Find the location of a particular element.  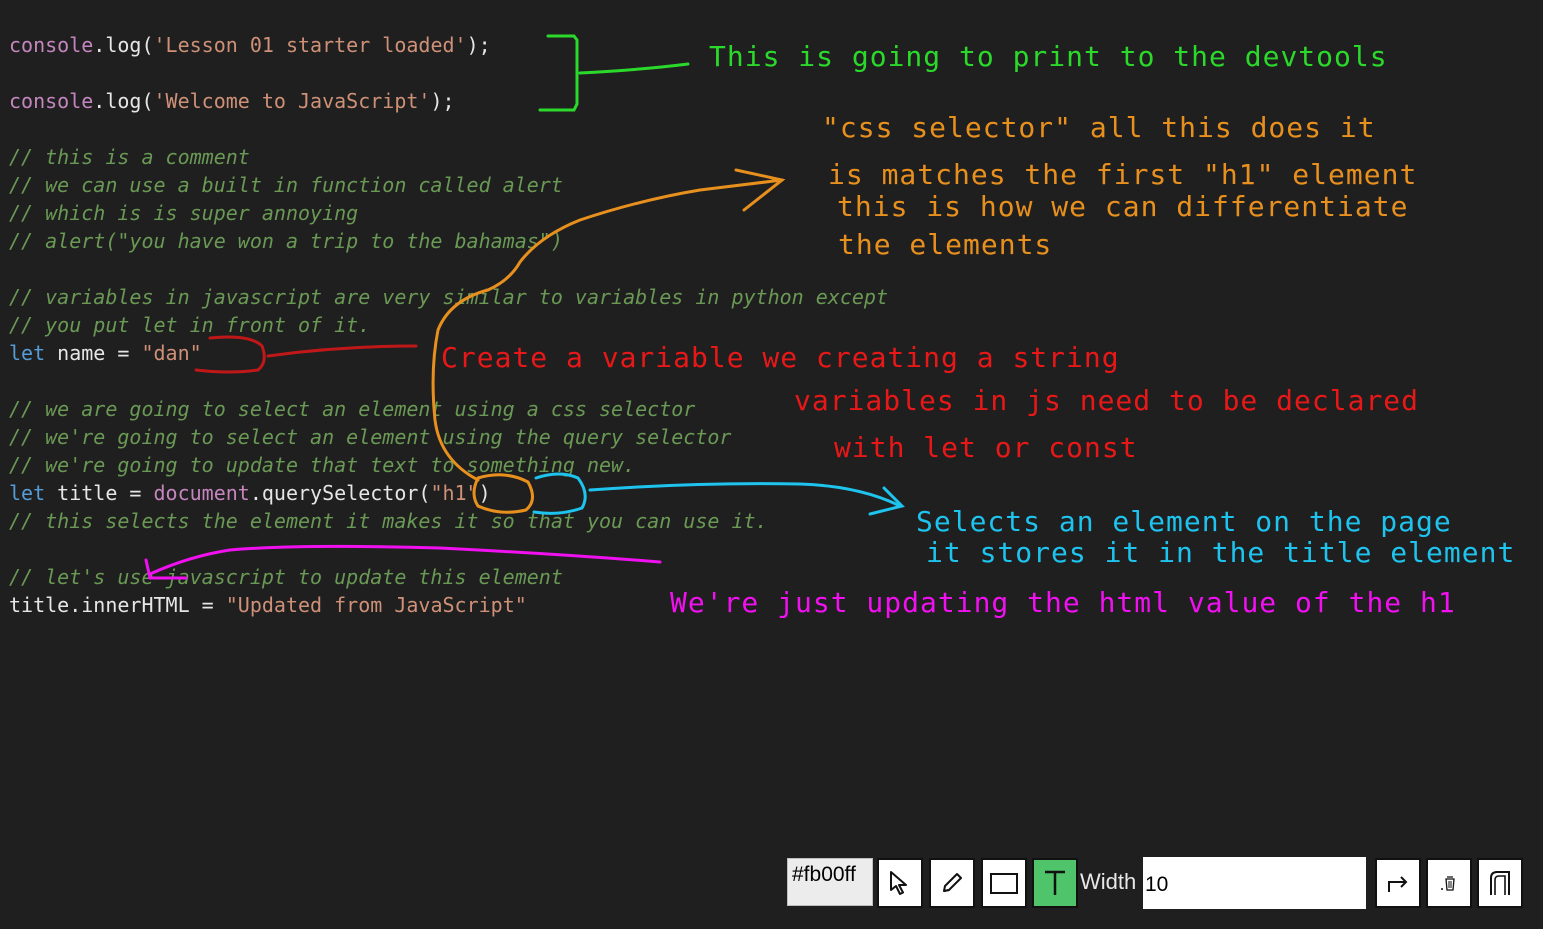

pencil-tool-button is located at coordinates (952, 883).